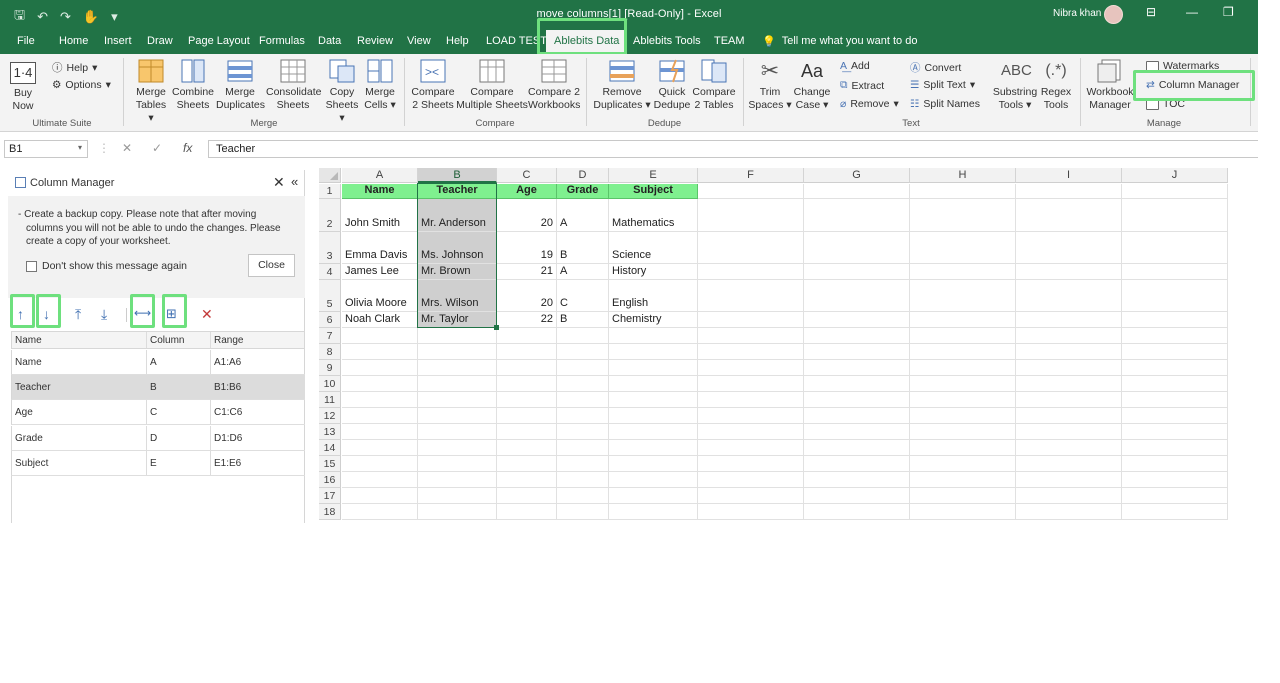  Describe the element at coordinates (240, 83) in the screenshot. I see `merge-duplicates-button: Merge Duplicates` at that location.